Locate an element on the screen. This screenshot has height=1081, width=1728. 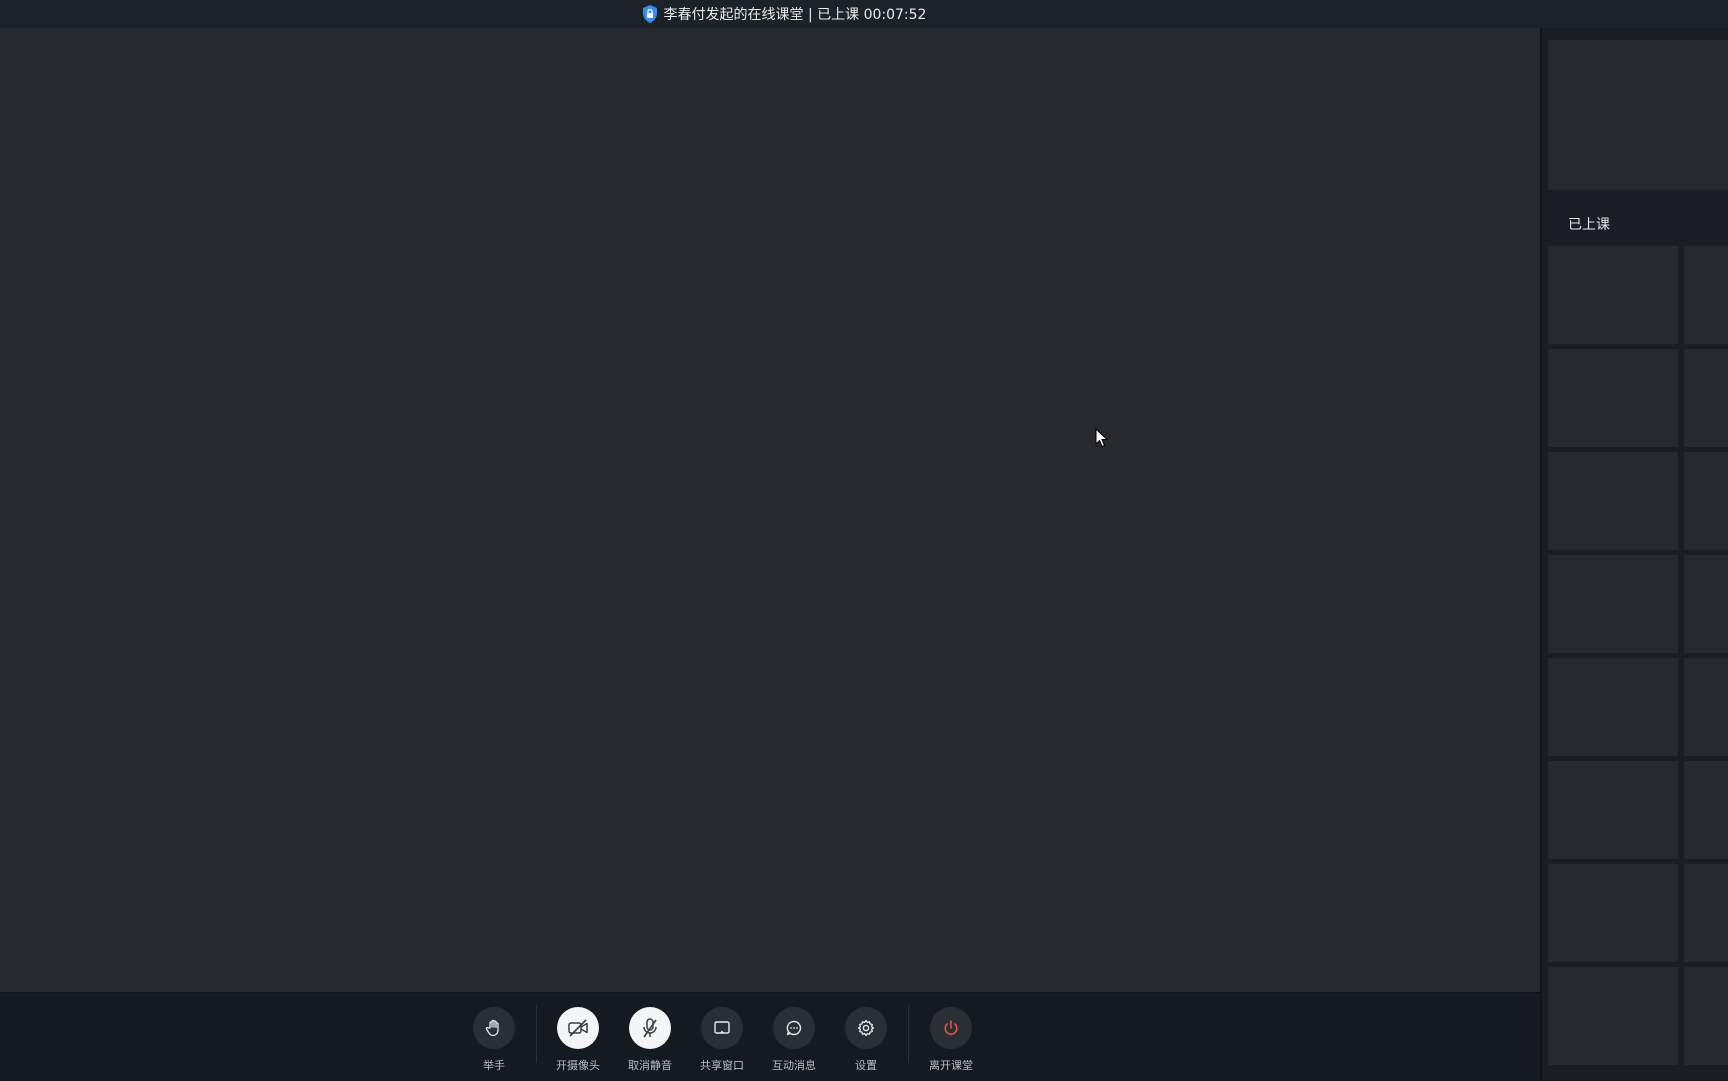
hand-icon is located at coordinates (492, 1028).